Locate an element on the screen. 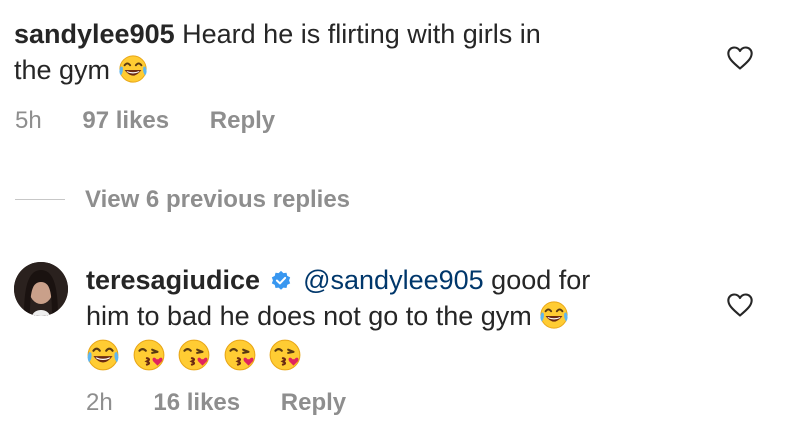 The image size is (800, 439). comment-2-username: teresagiudice is located at coordinates (173, 280).